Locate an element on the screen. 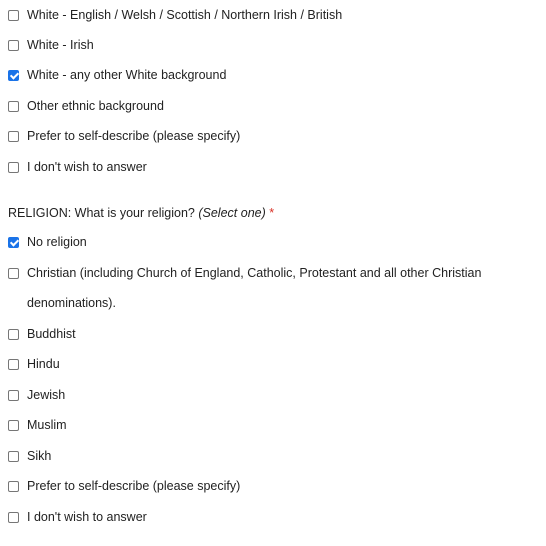 This screenshot has width=546, height=546. religion-checkbox-buddhist is located at coordinates (13, 334).